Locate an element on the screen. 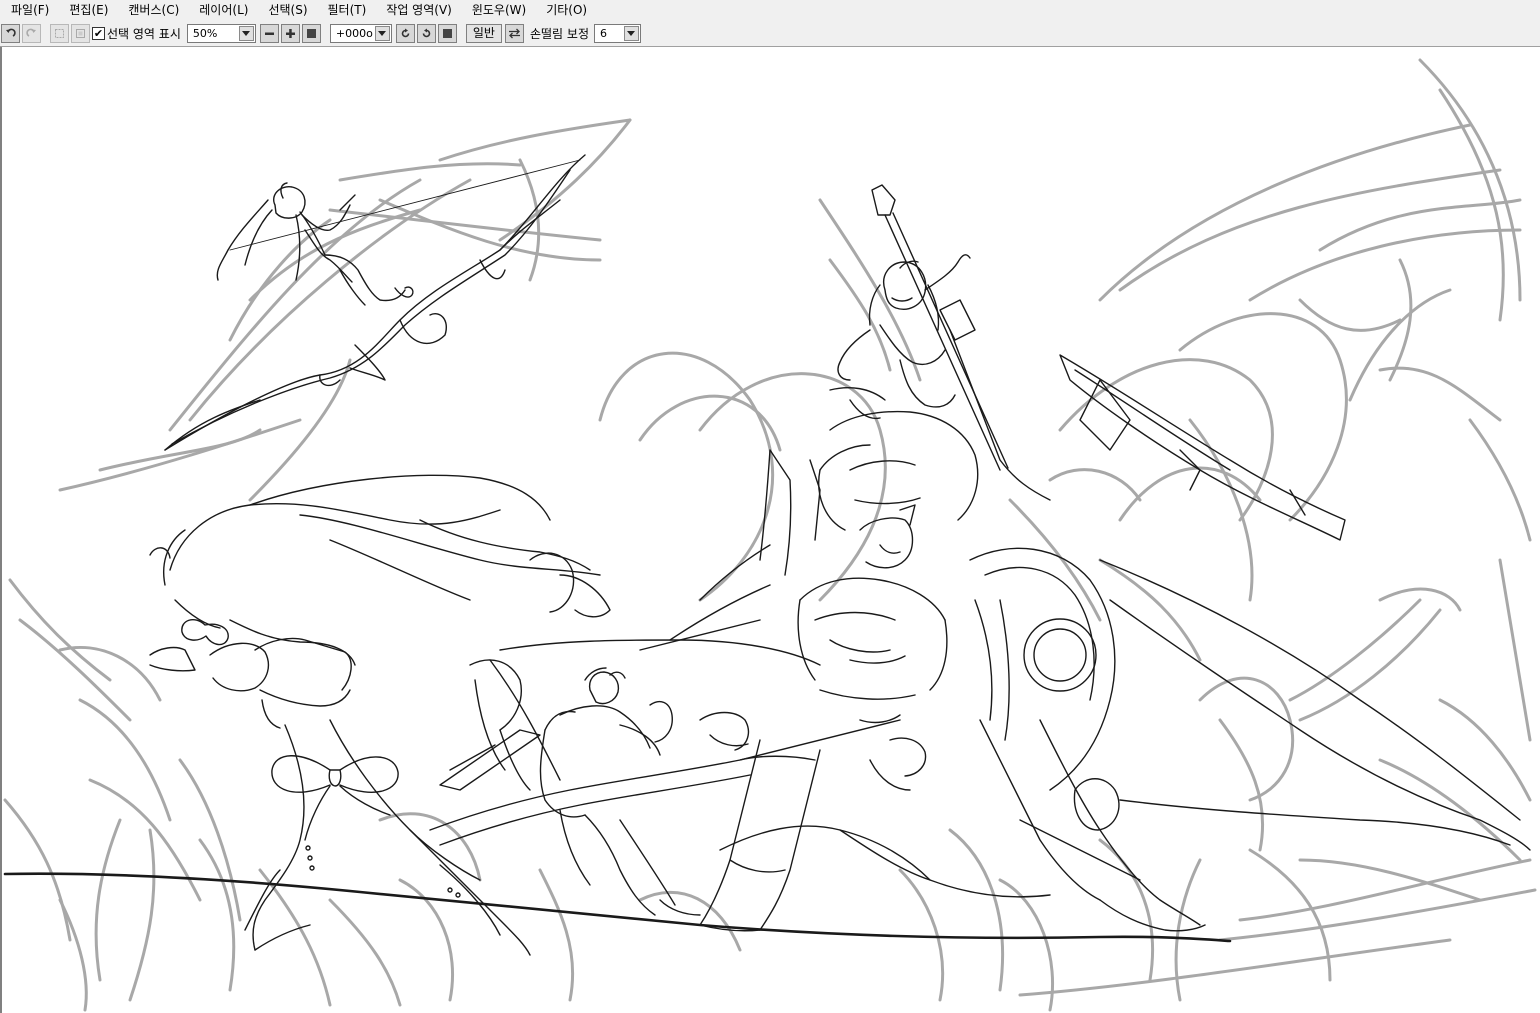  zoom-in-button is located at coordinates (290, 33).